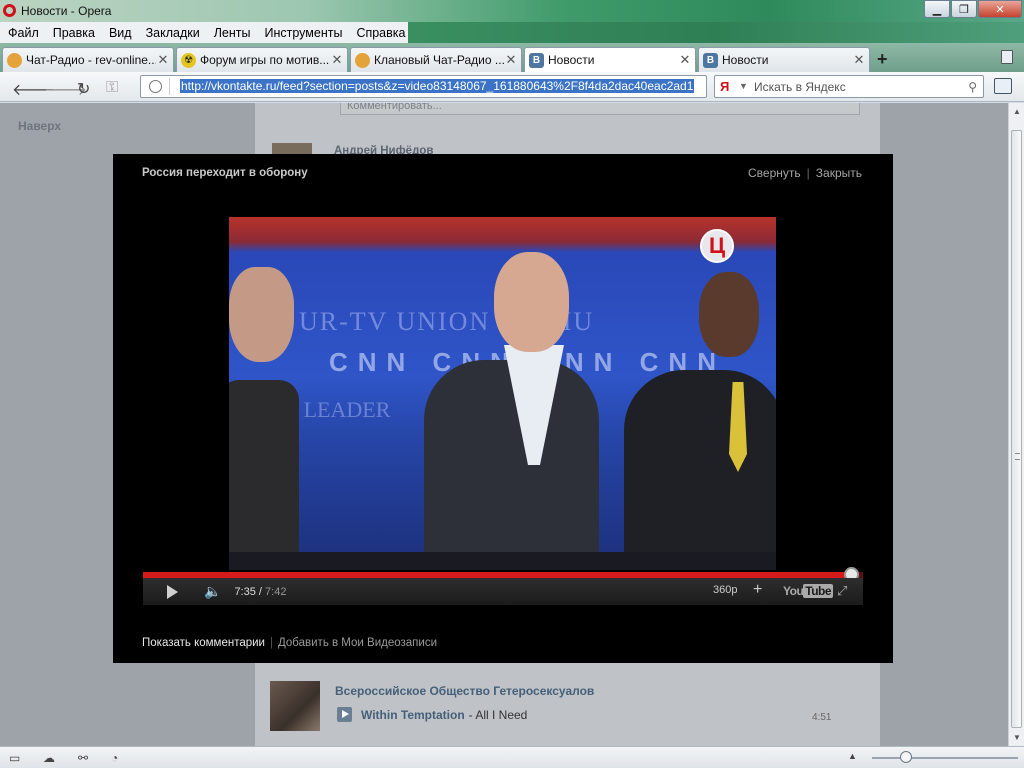  I want to click on menu-tools: Инструменты, so click(303, 33).